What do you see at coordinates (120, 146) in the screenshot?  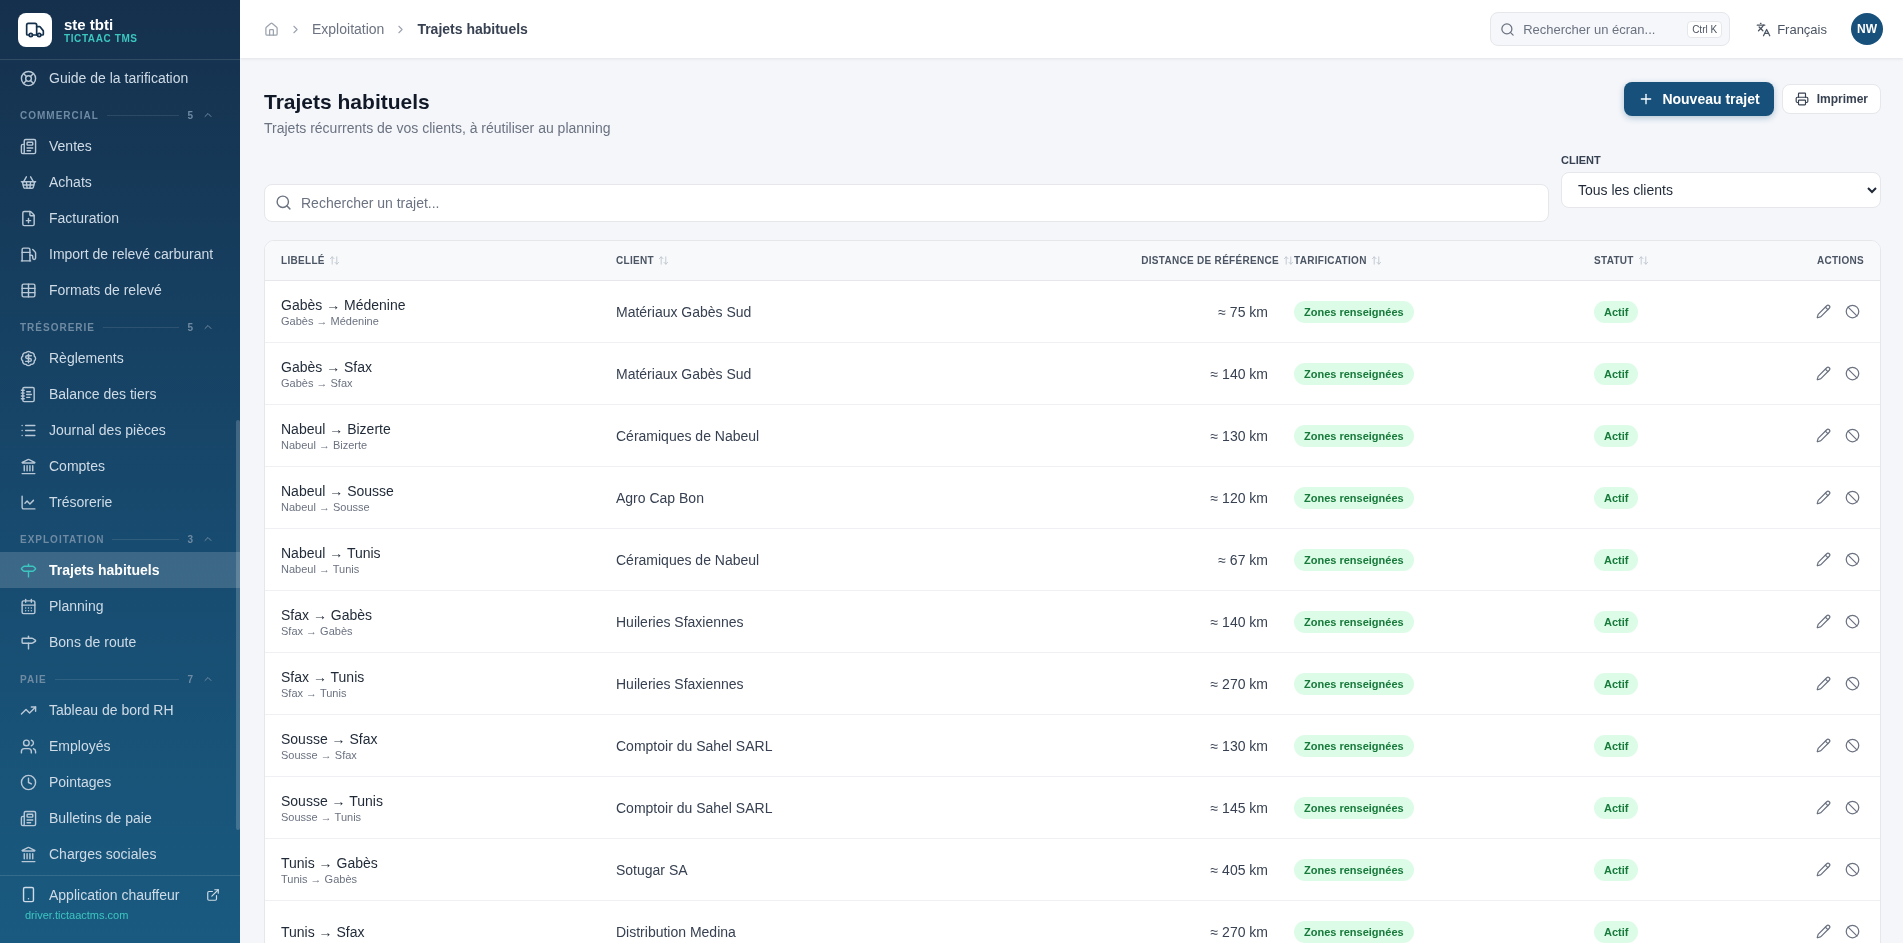 I see `sidebar-item: Ventes` at bounding box center [120, 146].